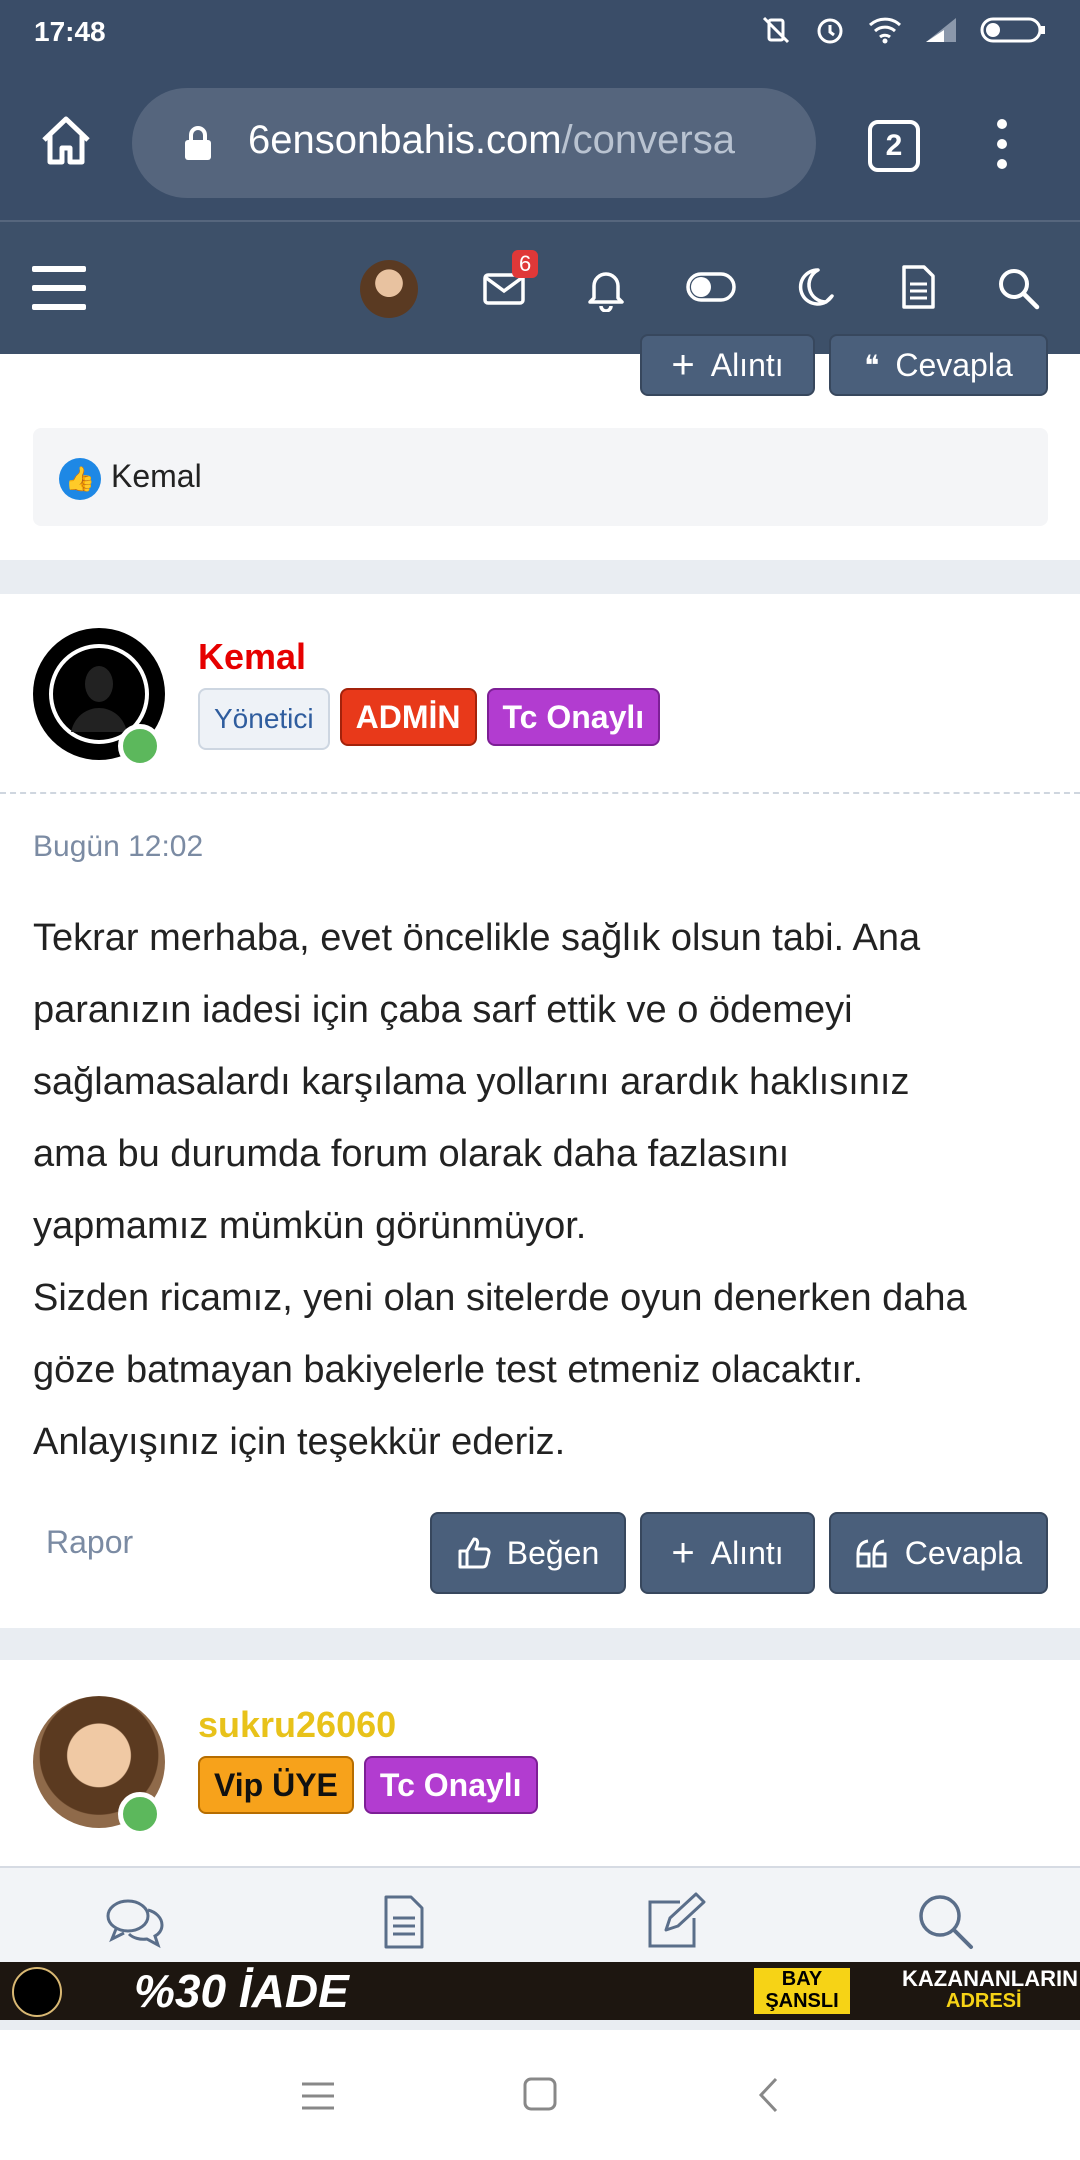 This screenshot has height=2160, width=1080. What do you see at coordinates (264, 719) in the screenshot?
I see `role-banner: Yönetici` at bounding box center [264, 719].